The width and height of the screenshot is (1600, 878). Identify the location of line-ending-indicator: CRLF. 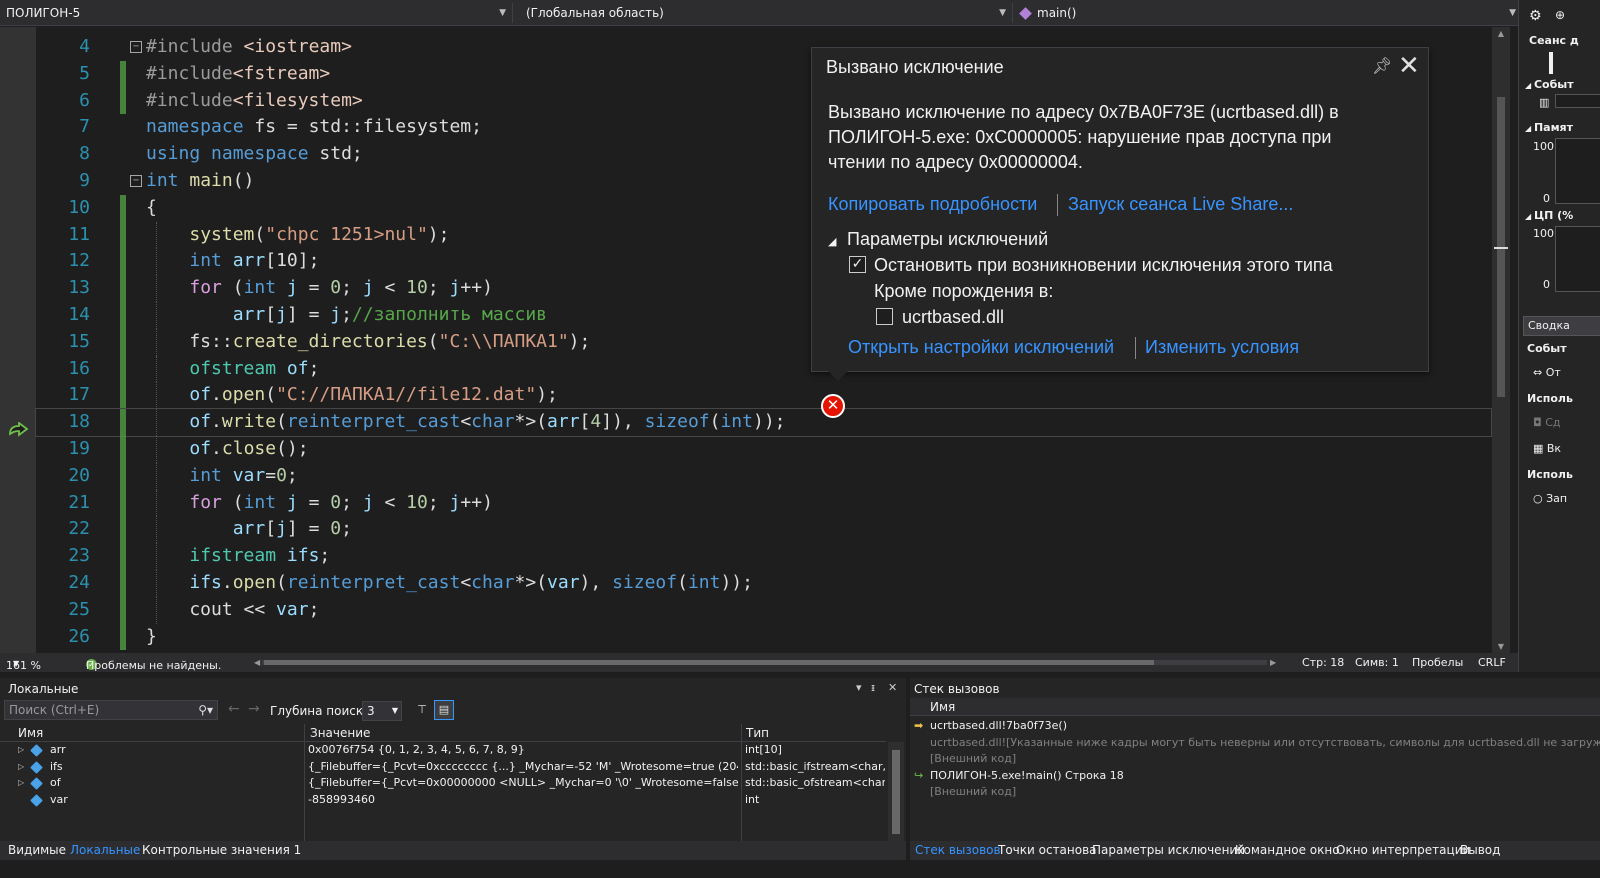
(1492, 662).